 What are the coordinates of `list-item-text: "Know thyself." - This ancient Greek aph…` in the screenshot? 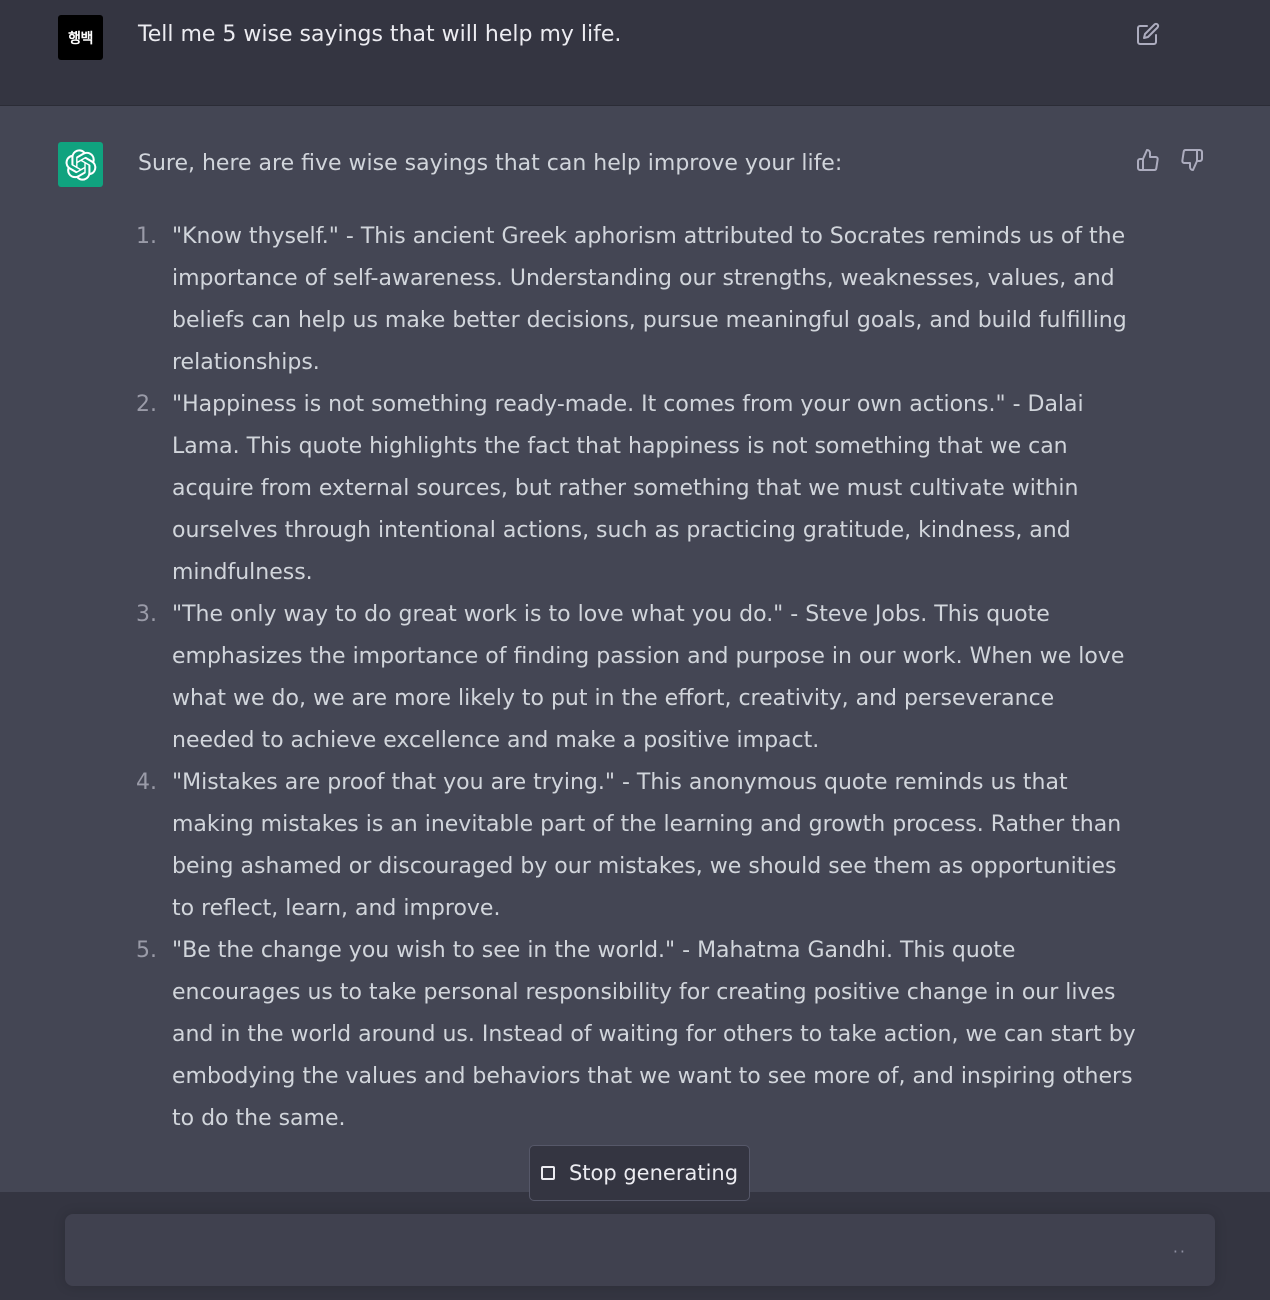 It's located at (649, 299).